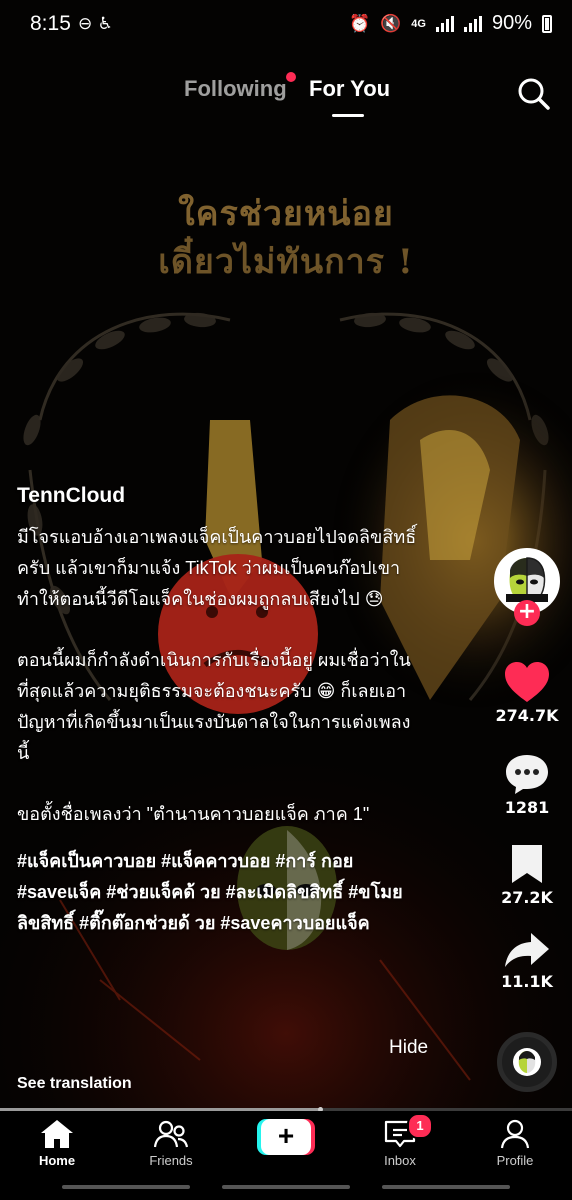 The image size is (572, 1200). I want to click on creator-avatar: +, so click(527, 587).